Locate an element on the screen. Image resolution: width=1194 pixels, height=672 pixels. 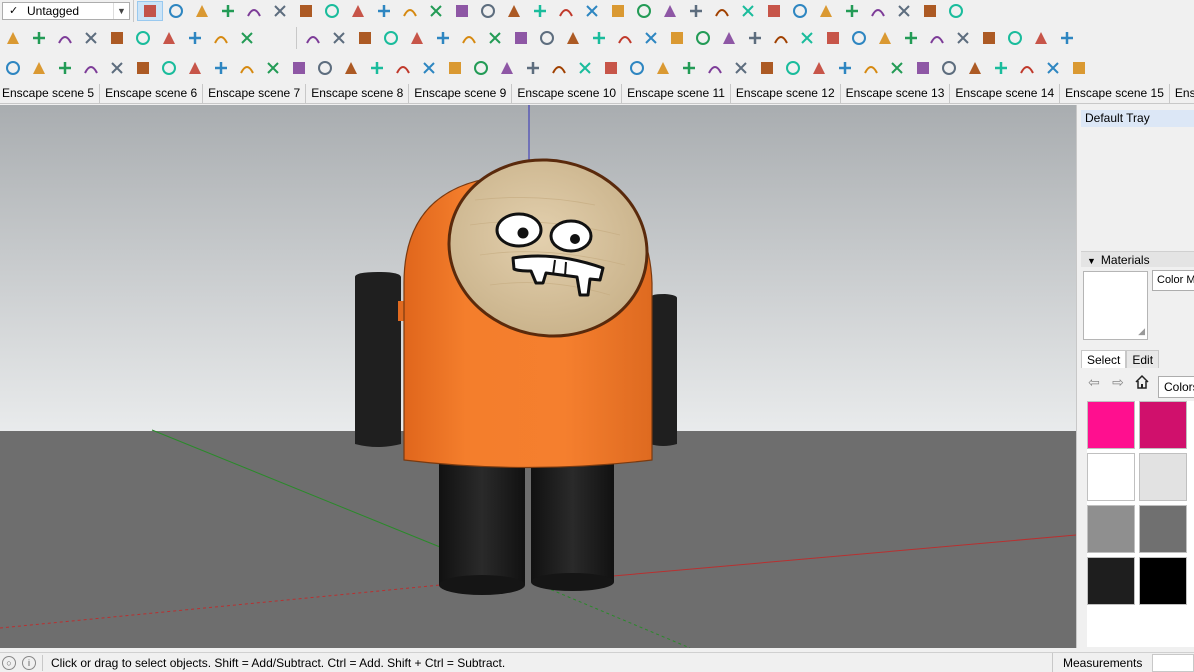
cup-icon is located at coordinates (637, 68).